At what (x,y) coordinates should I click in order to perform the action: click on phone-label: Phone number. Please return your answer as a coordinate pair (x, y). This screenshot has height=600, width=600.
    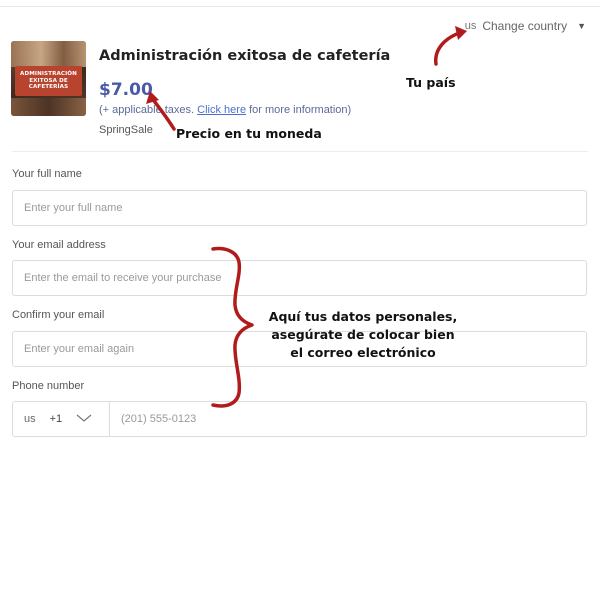
    Looking at the image, I should click on (48, 386).